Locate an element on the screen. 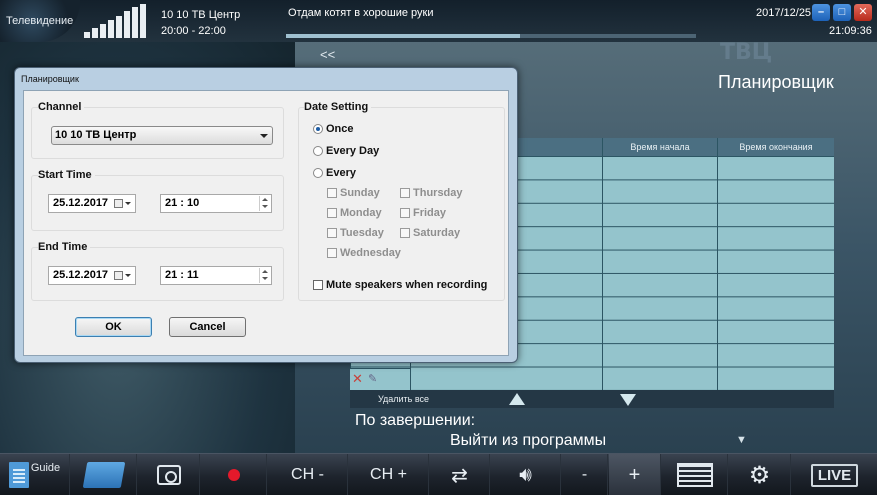 The image size is (877, 495). snapshot-button is located at coordinates (169, 474).